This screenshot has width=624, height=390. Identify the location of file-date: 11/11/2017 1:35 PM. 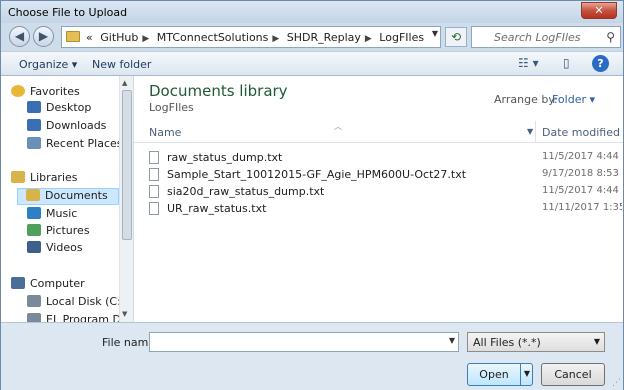
(582, 207).